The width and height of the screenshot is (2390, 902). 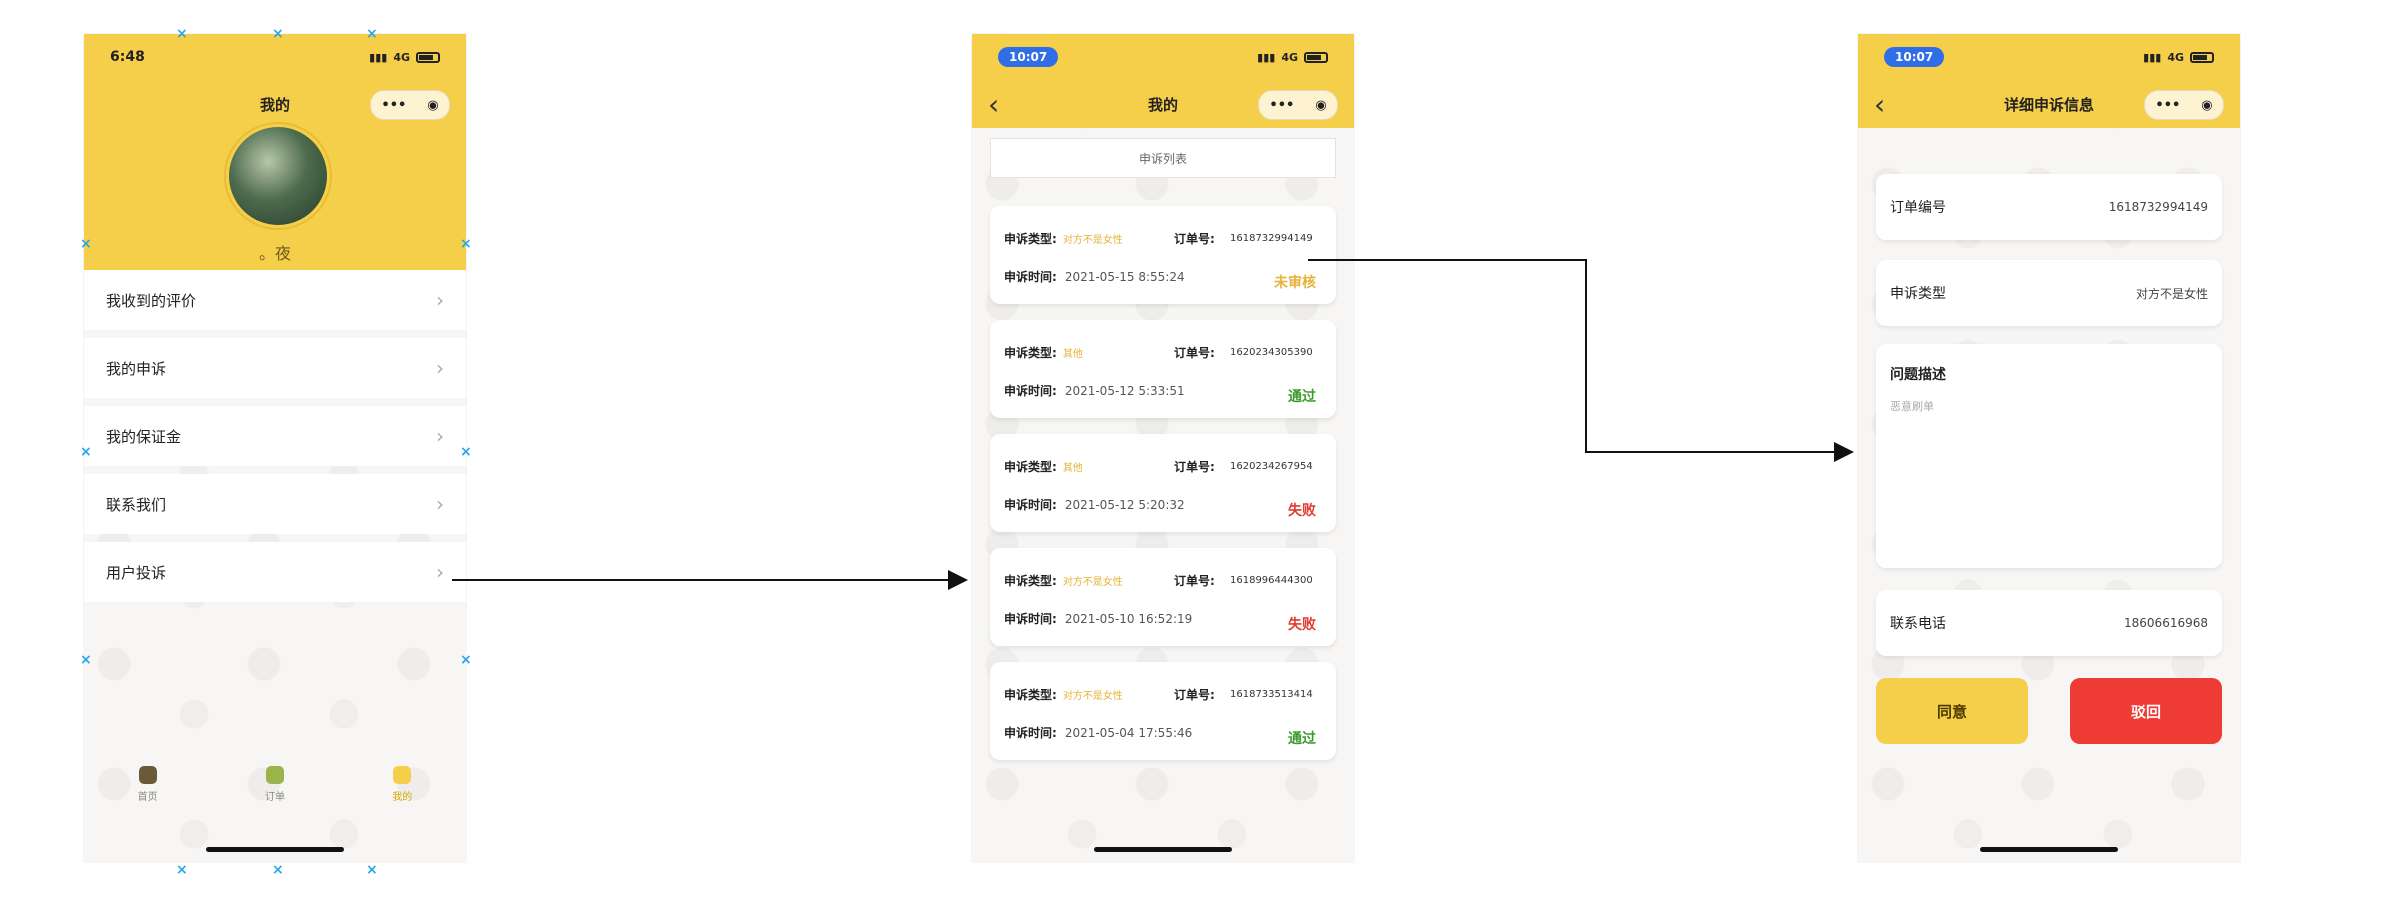 I want to click on order-icon, so click(x=274, y=774).